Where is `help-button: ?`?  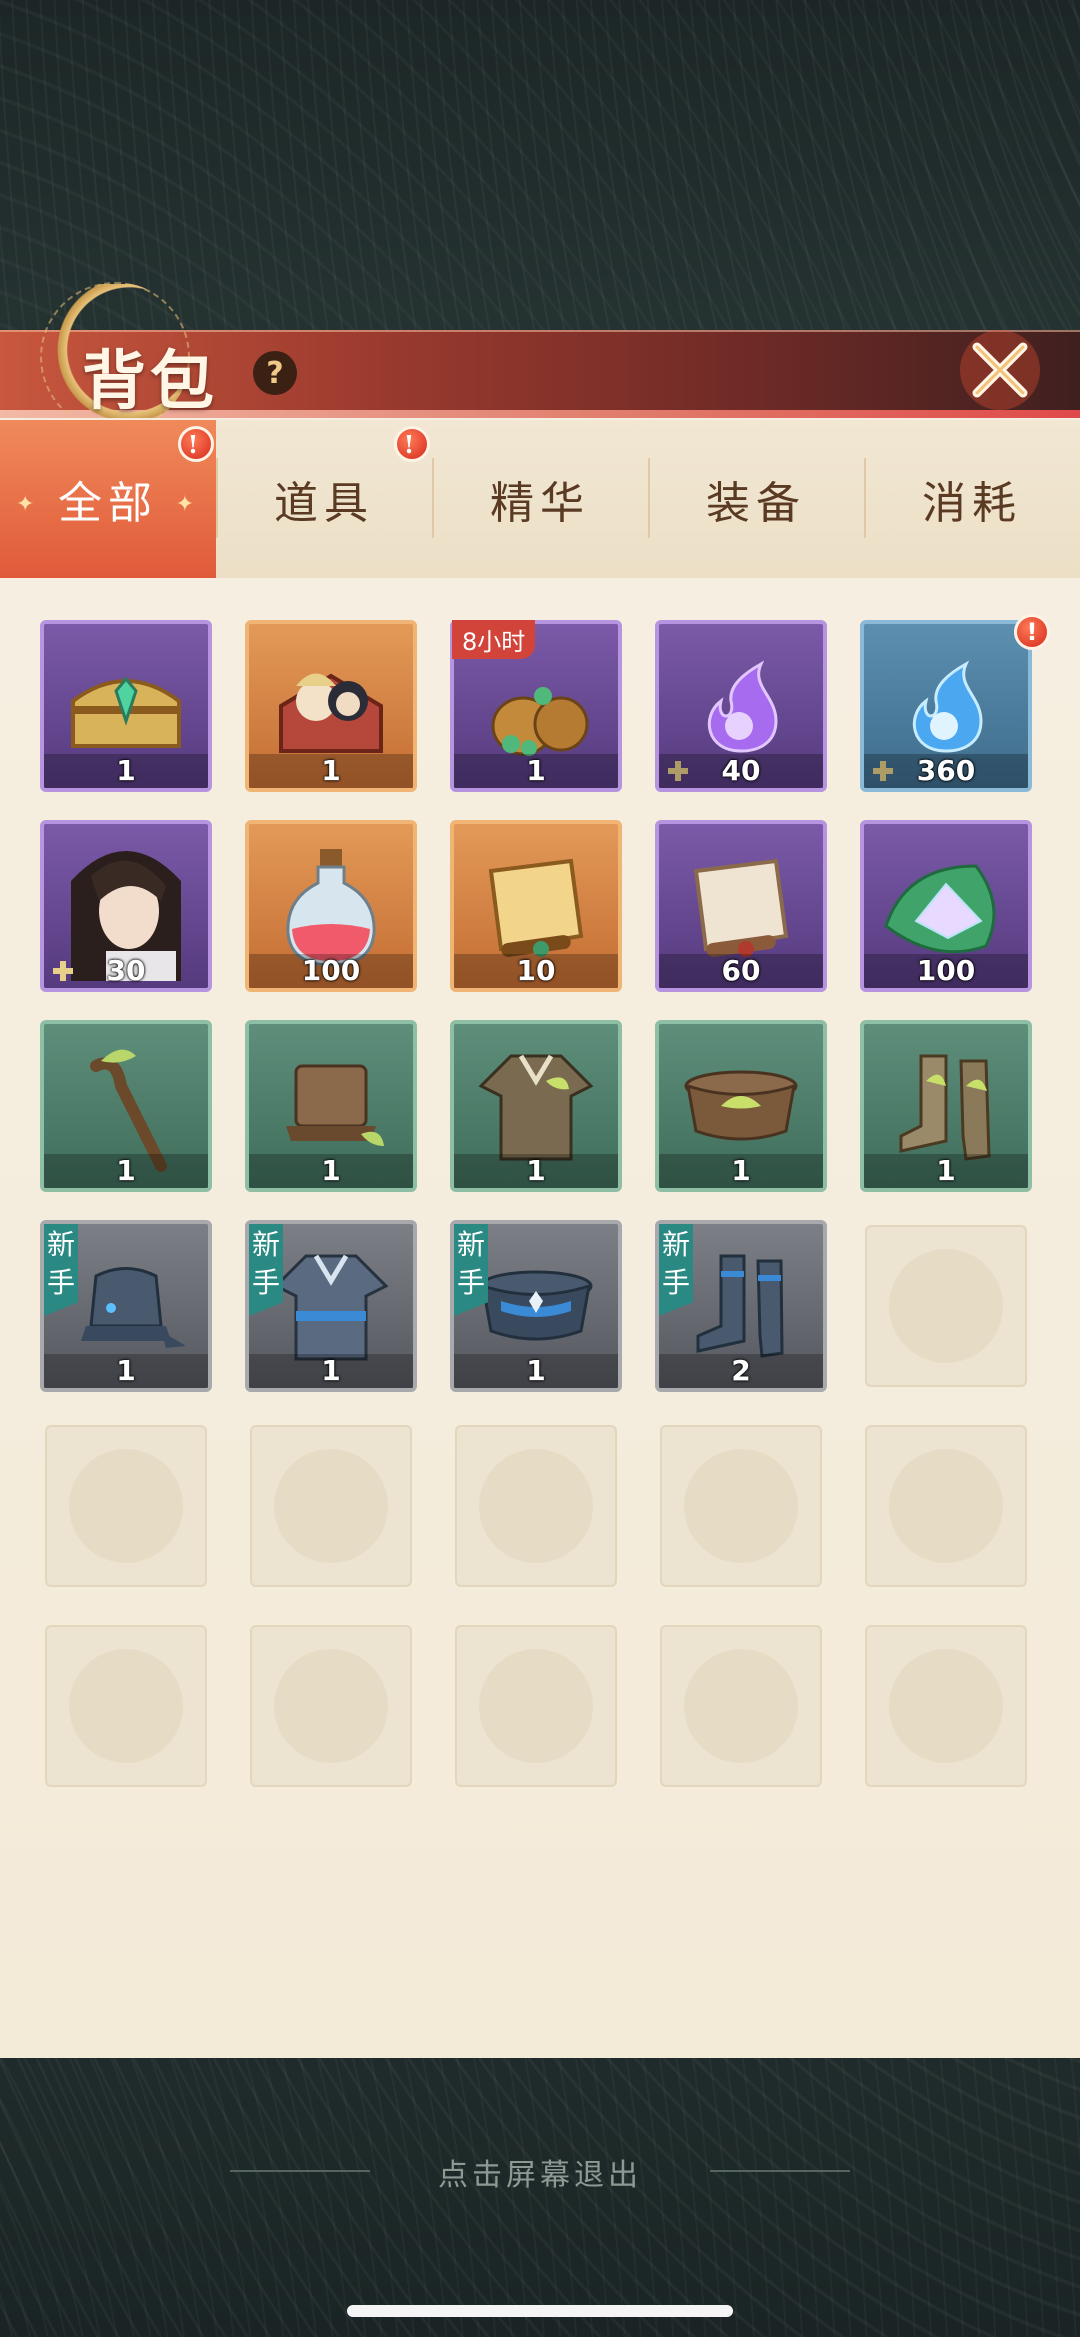 help-button: ? is located at coordinates (275, 373).